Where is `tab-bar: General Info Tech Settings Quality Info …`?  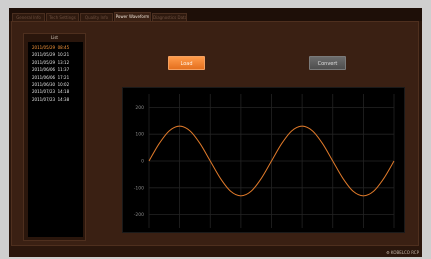
tab-bar: General Info Tech Settings Quality Info … is located at coordinates (215, 14).